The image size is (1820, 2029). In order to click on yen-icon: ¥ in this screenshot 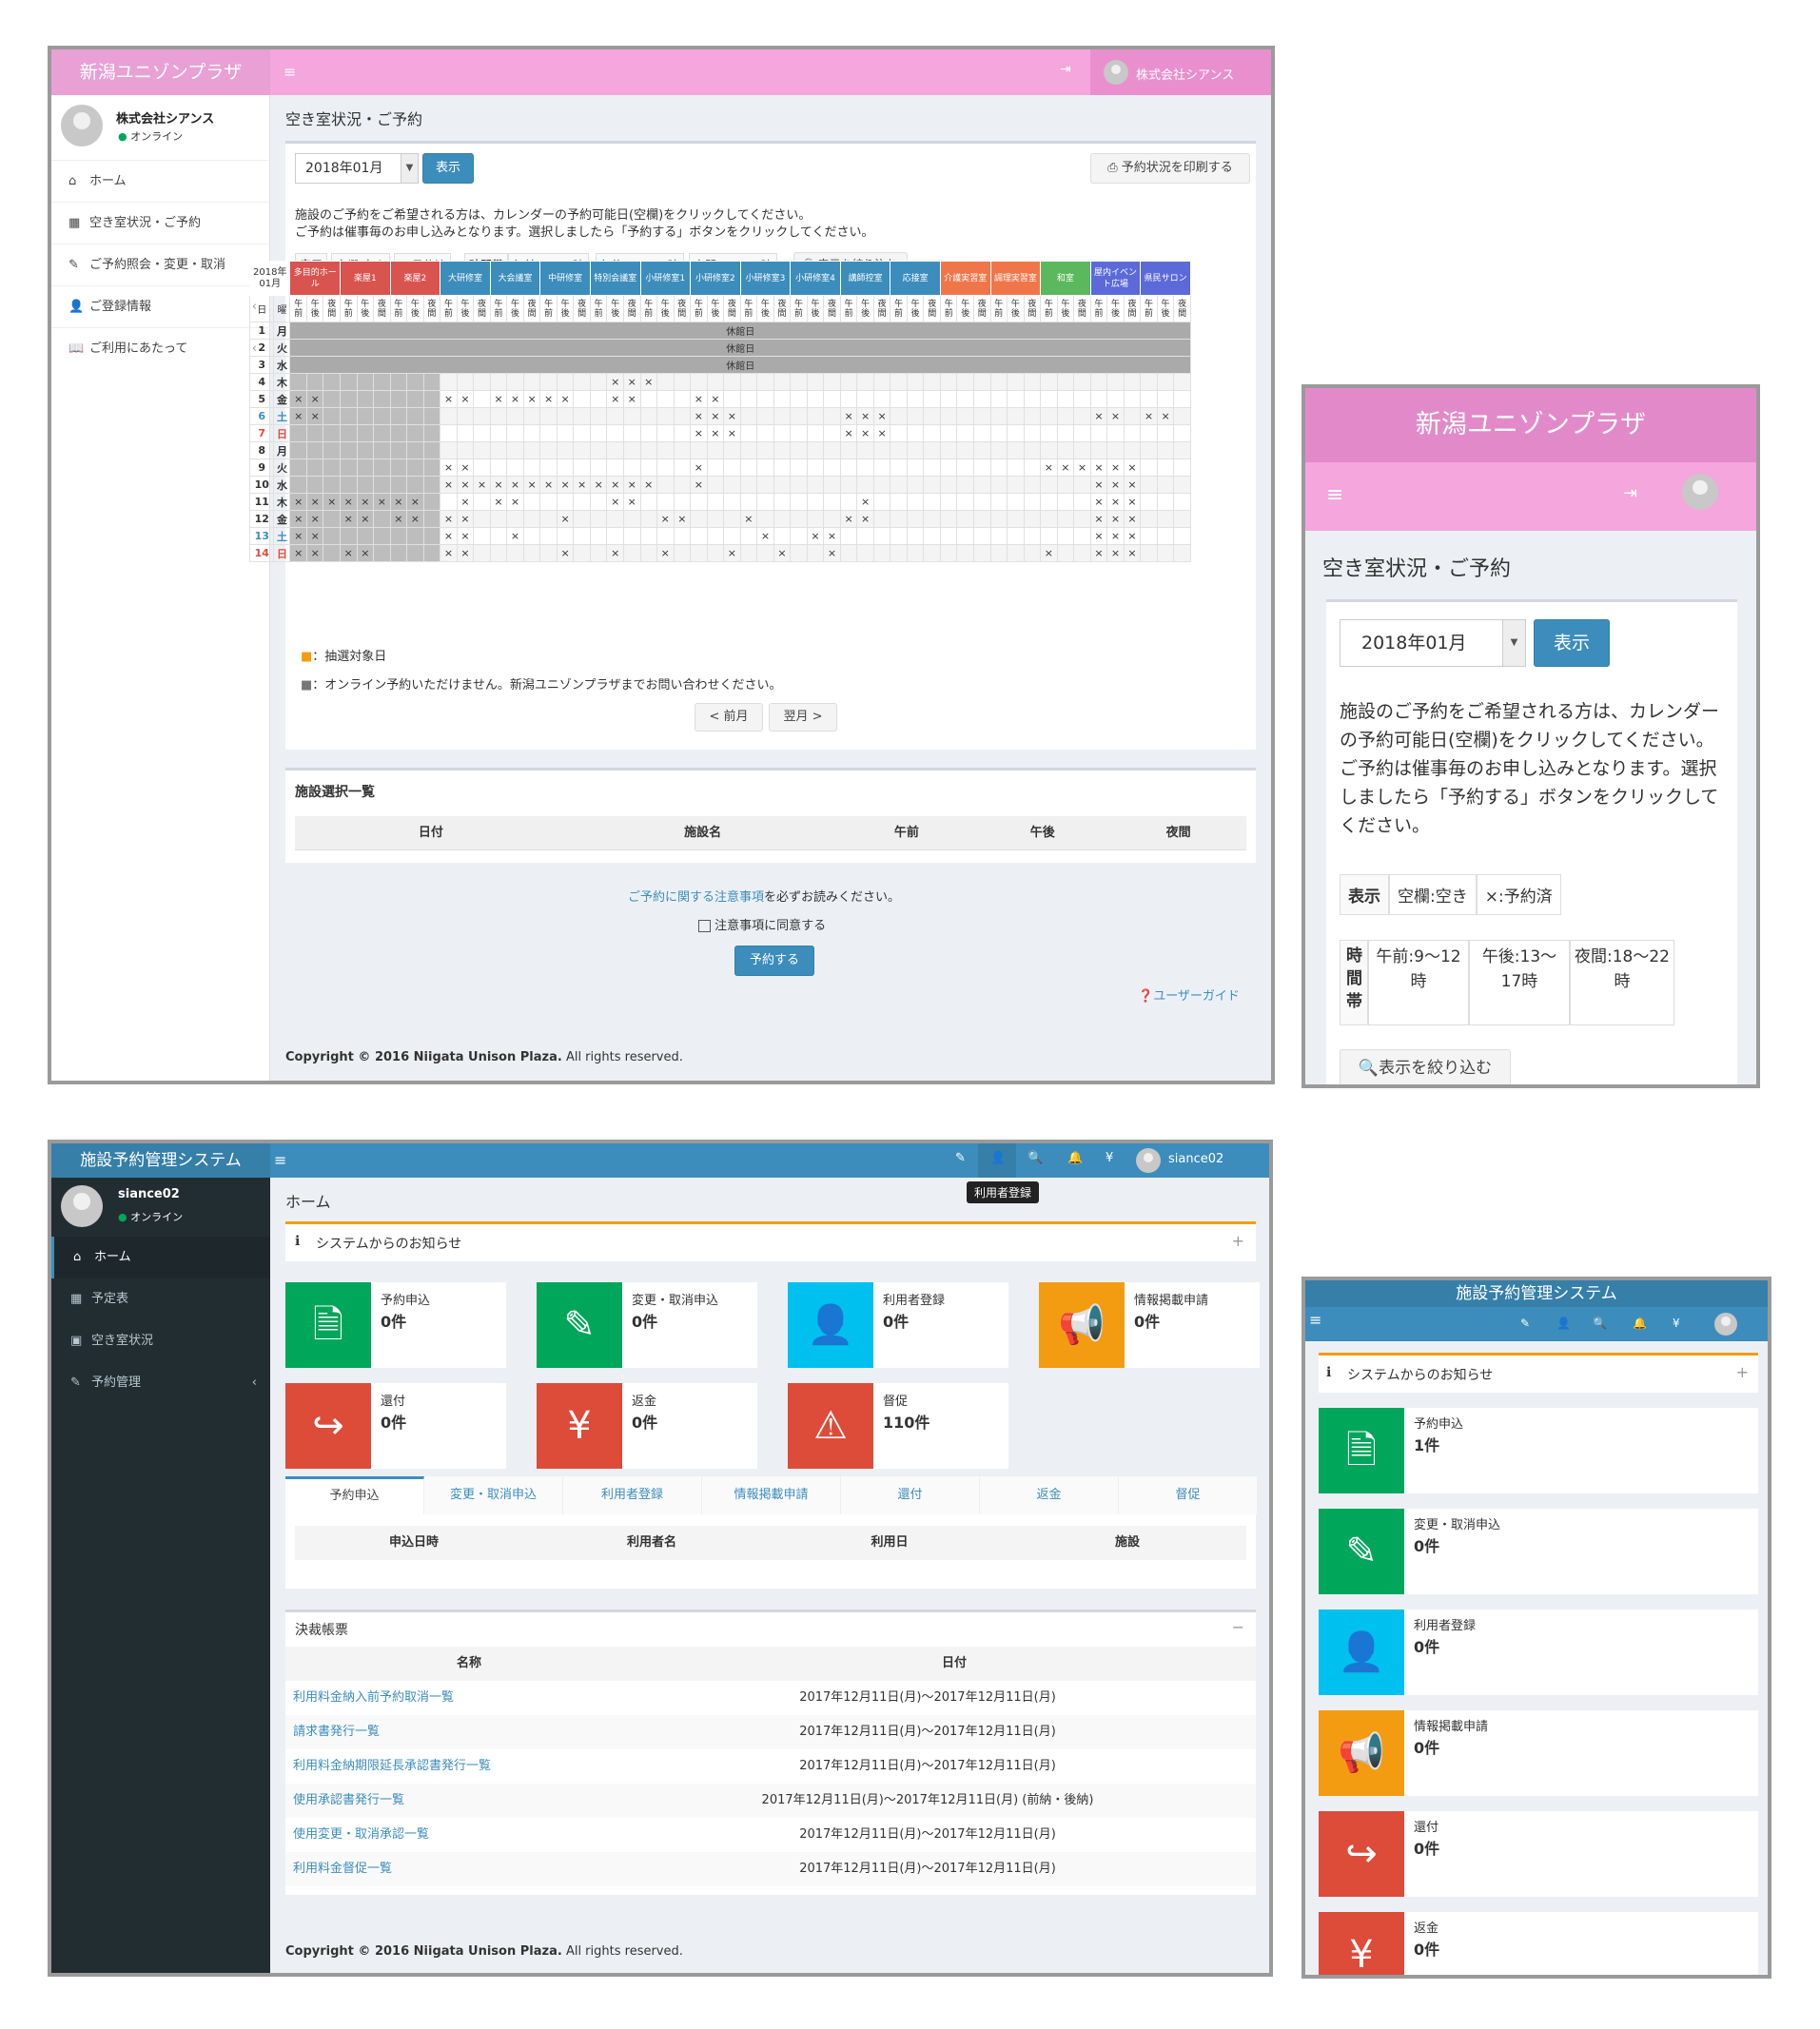, I will do `click(1110, 1158)`.